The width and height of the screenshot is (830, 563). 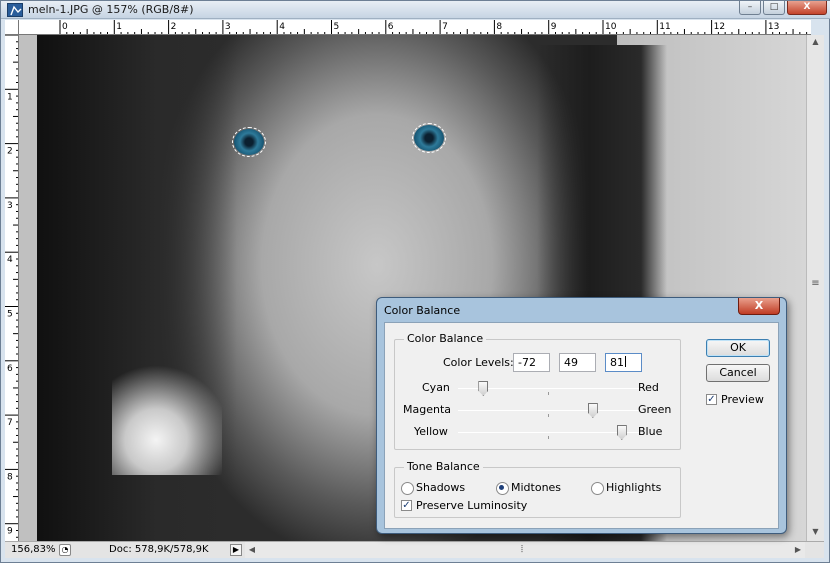 I want to click on color-balance-group-label: Color Balance, so click(x=445, y=338).